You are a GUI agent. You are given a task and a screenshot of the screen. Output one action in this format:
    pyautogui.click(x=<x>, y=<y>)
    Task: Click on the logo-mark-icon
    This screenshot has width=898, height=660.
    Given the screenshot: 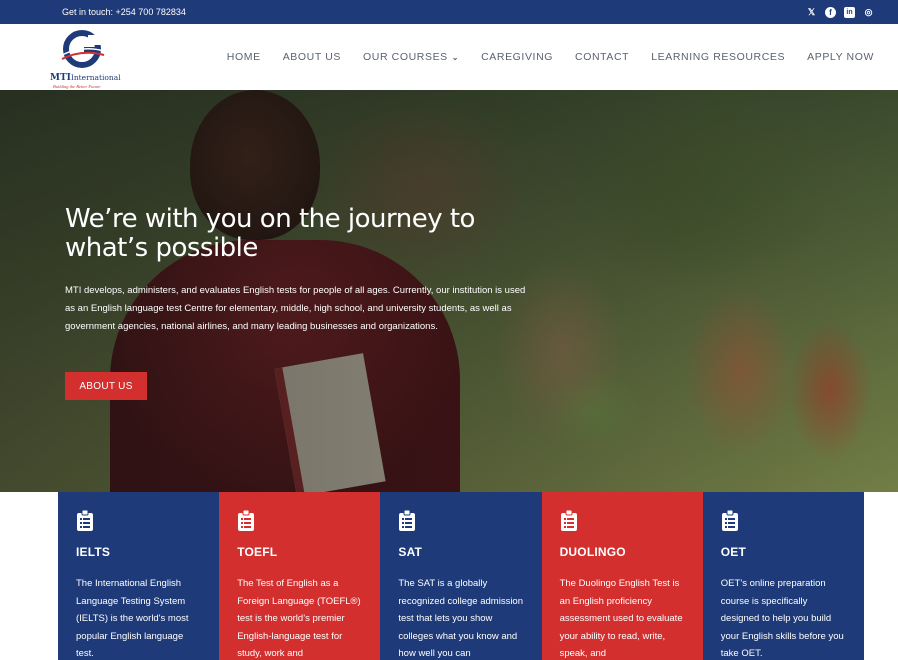 What is the action you would take?
    pyautogui.click(x=83, y=49)
    